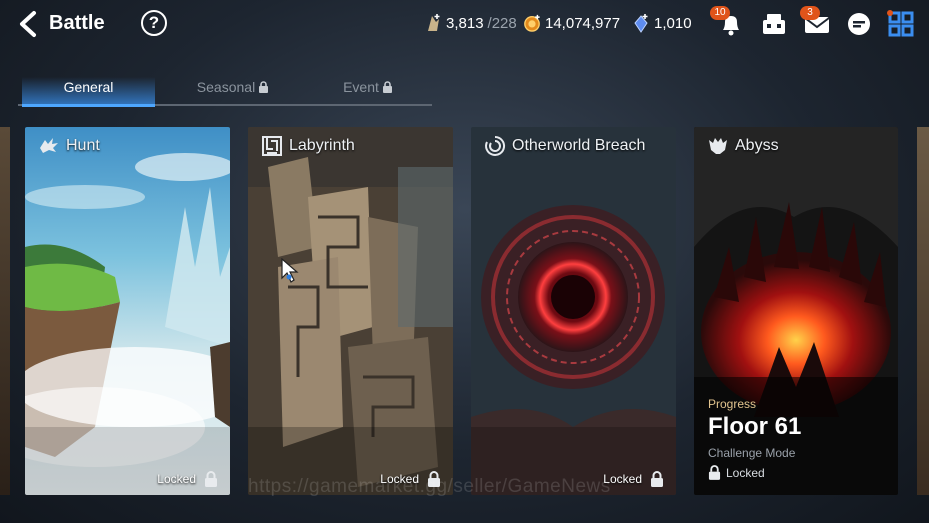 The width and height of the screenshot is (929, 523). Describe the element at coordinates (429, 486) in the screenshot. I see `watermark-text: https://gamemarket.gg/seller/GameNews` at that location.